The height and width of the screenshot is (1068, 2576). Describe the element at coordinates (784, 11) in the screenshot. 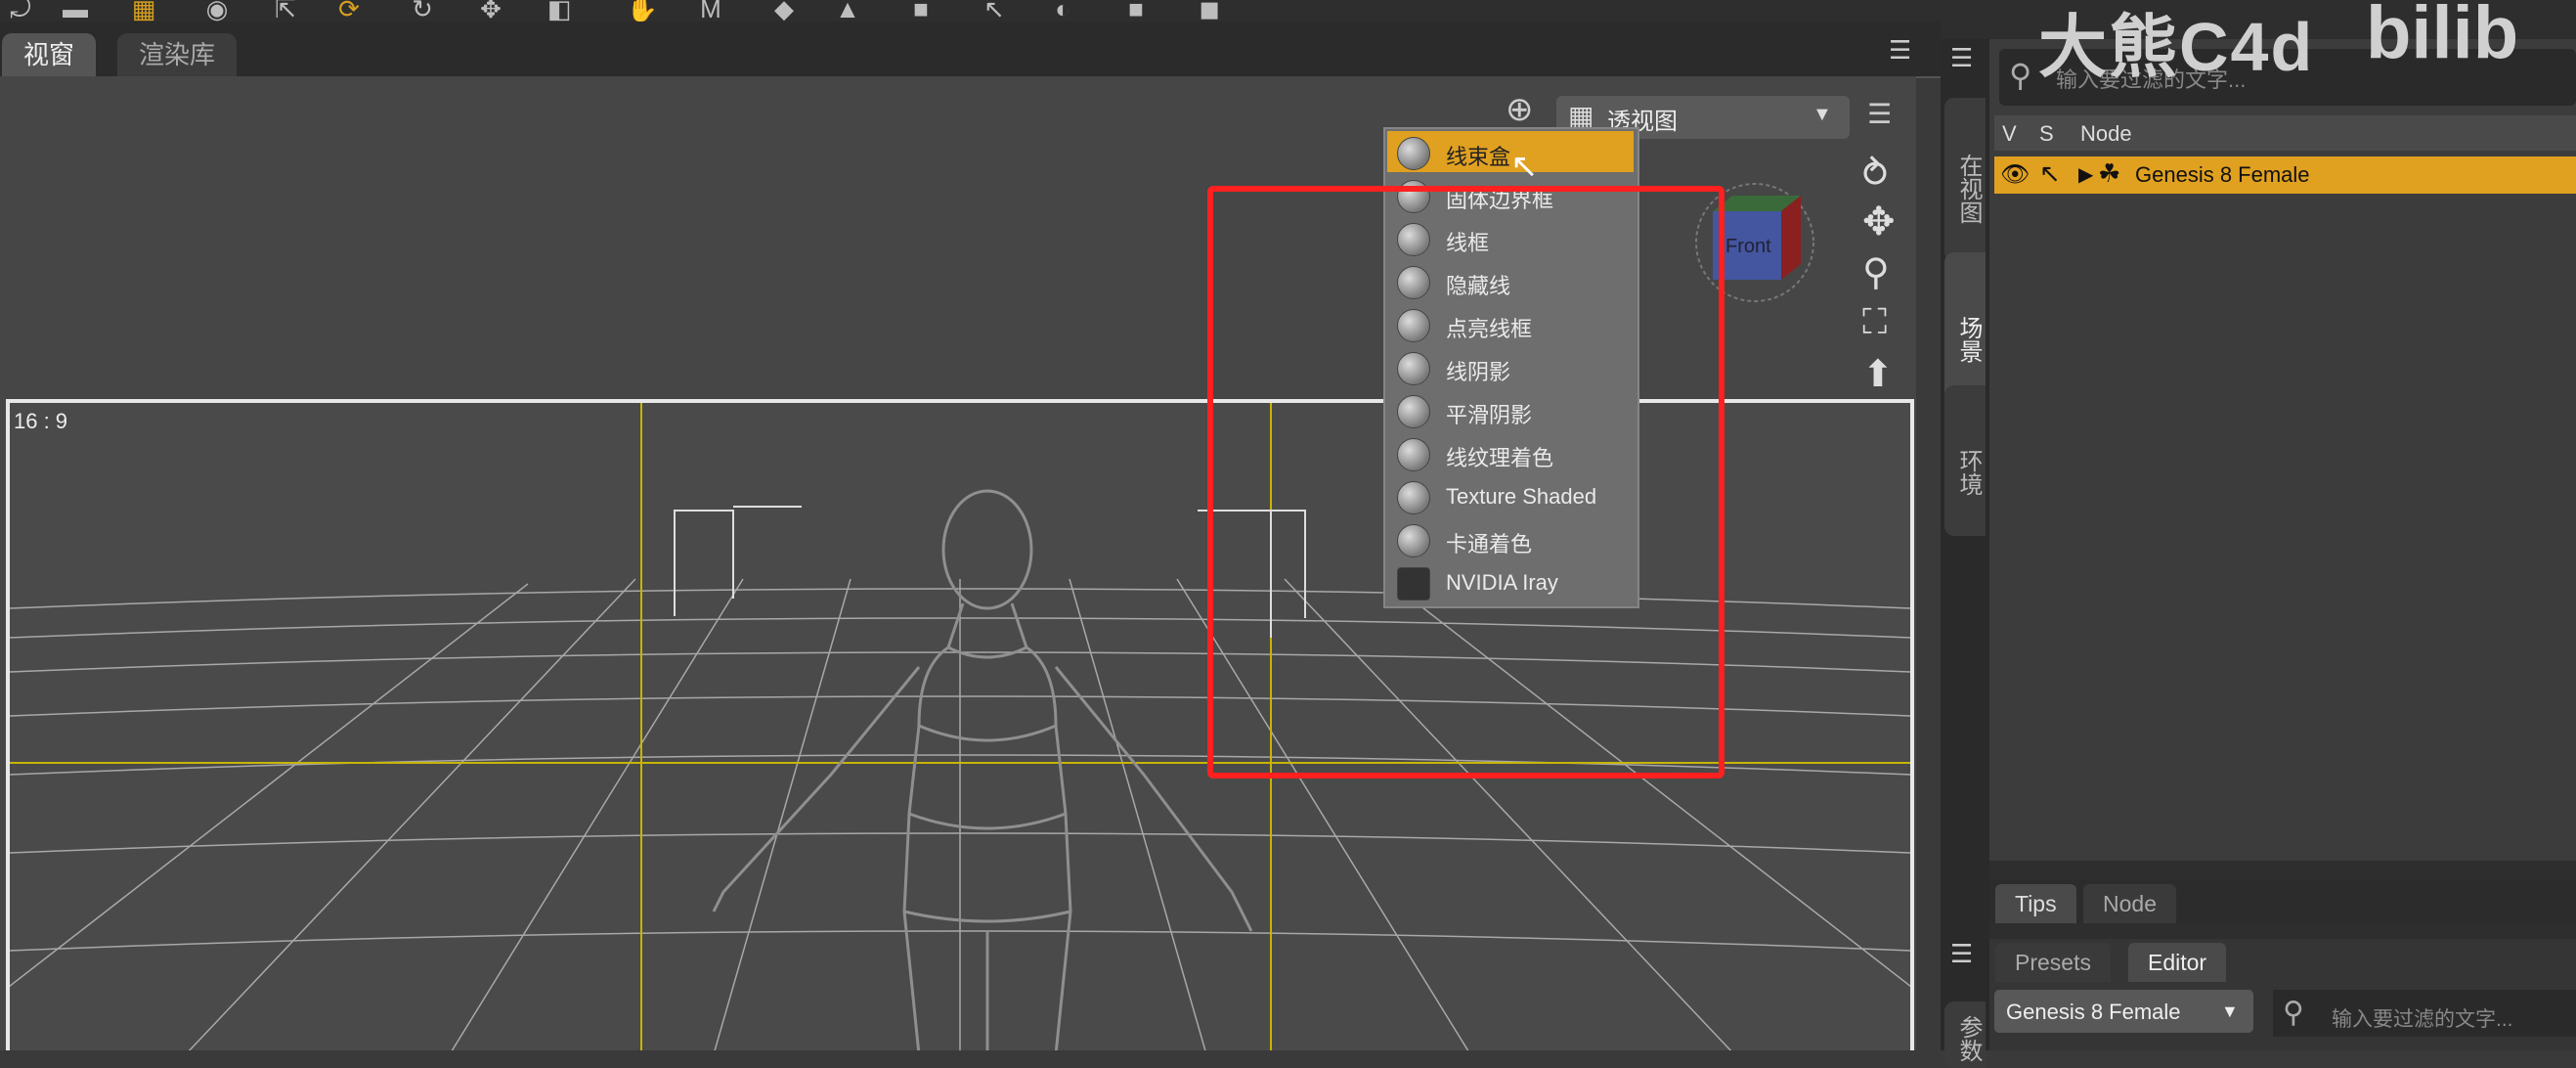

I see `toolbar-icon: ◆` at that location.